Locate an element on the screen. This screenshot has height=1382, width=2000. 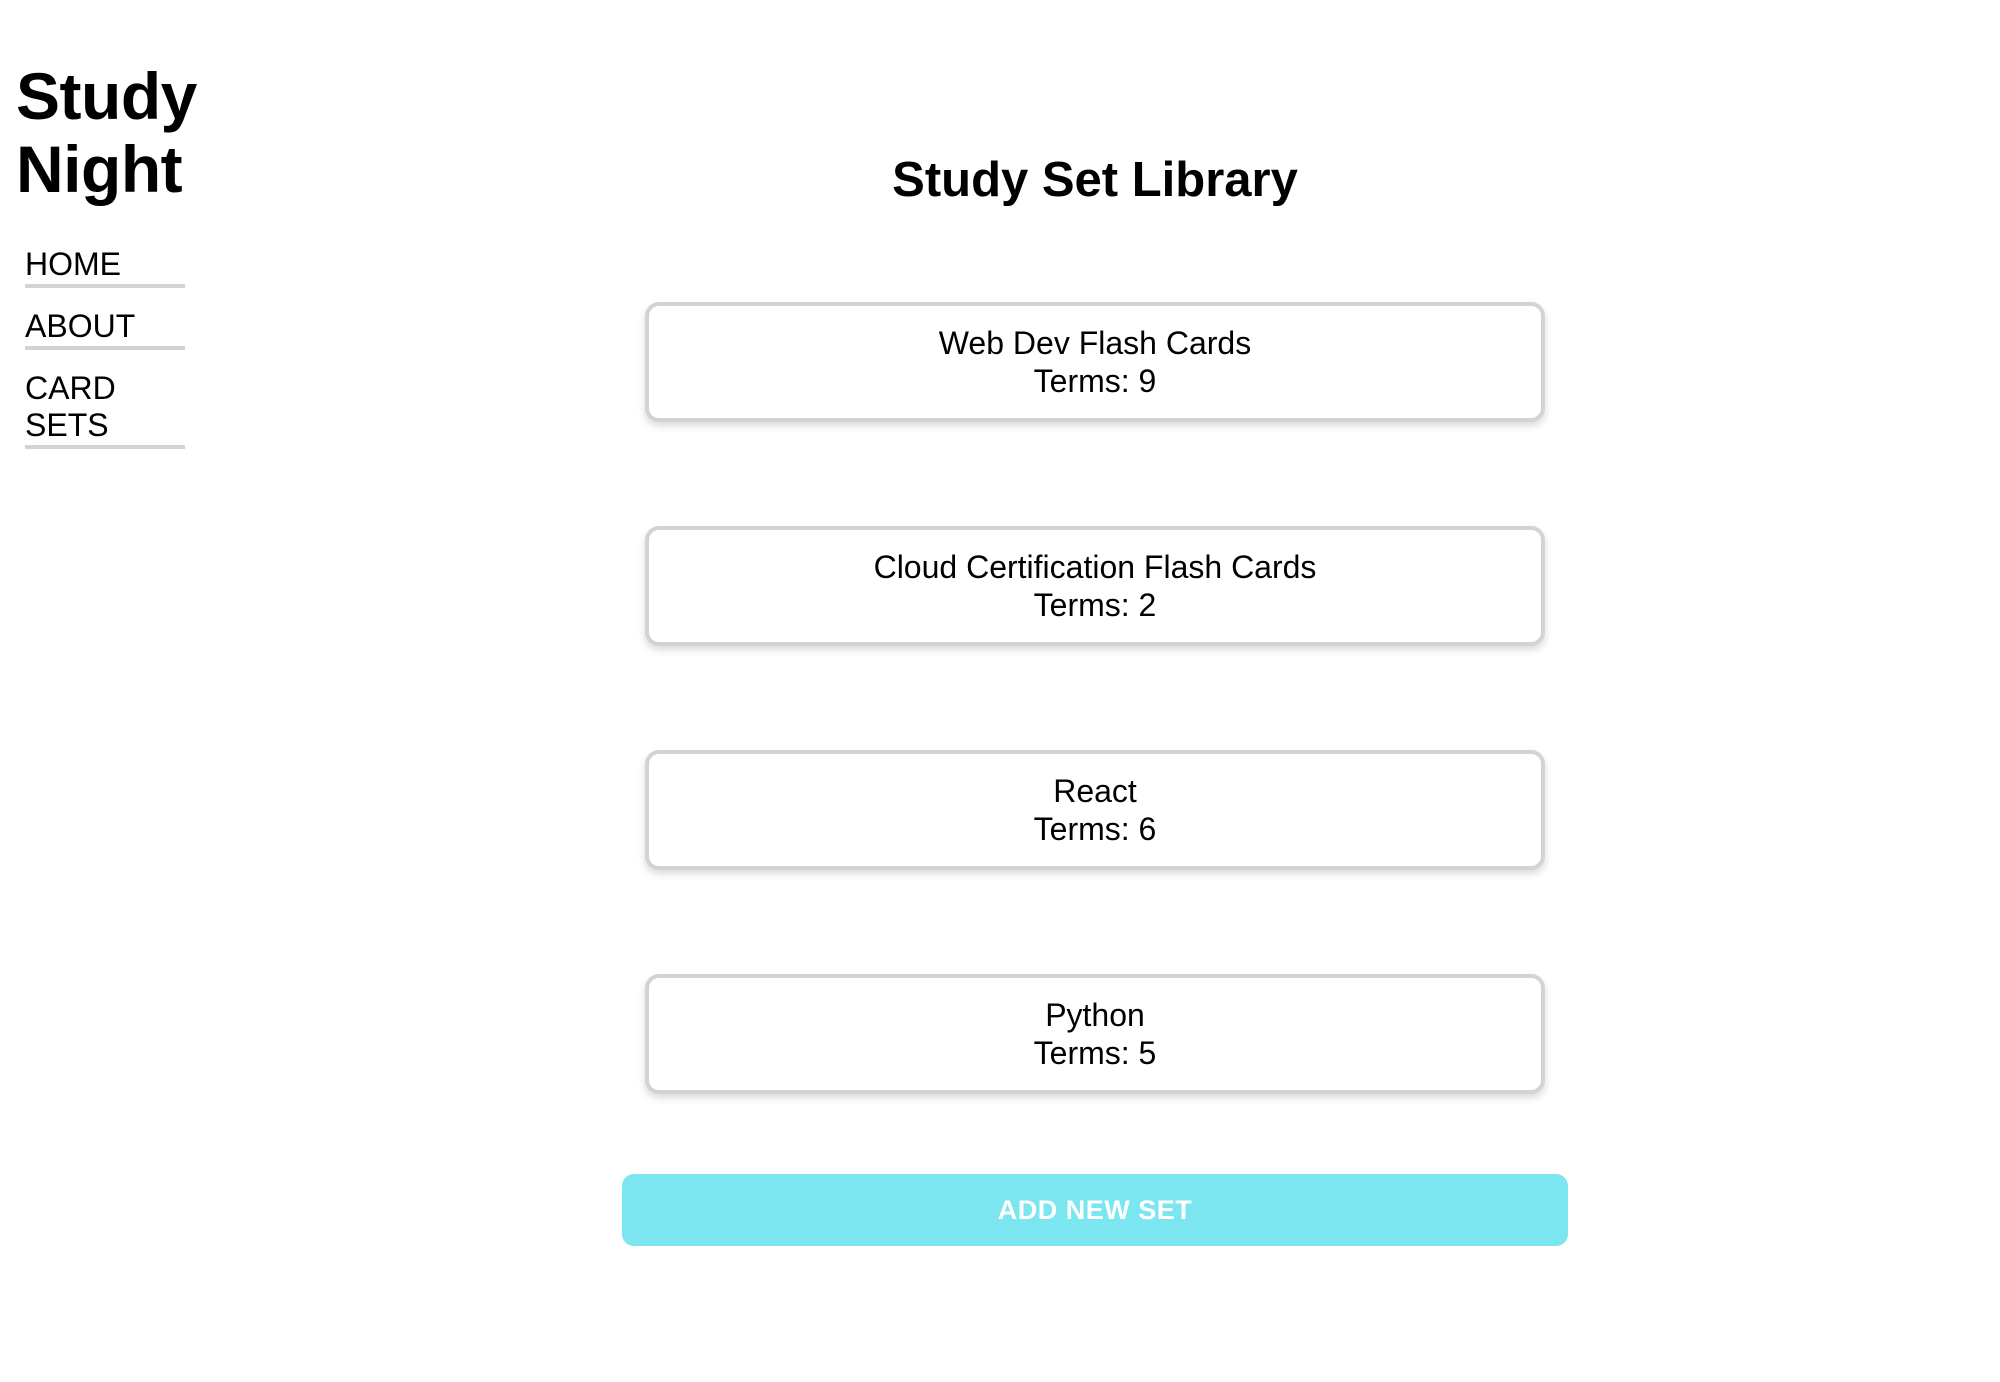
set-term-count: Terms: 5 is located at coordinates (1095, 1053).